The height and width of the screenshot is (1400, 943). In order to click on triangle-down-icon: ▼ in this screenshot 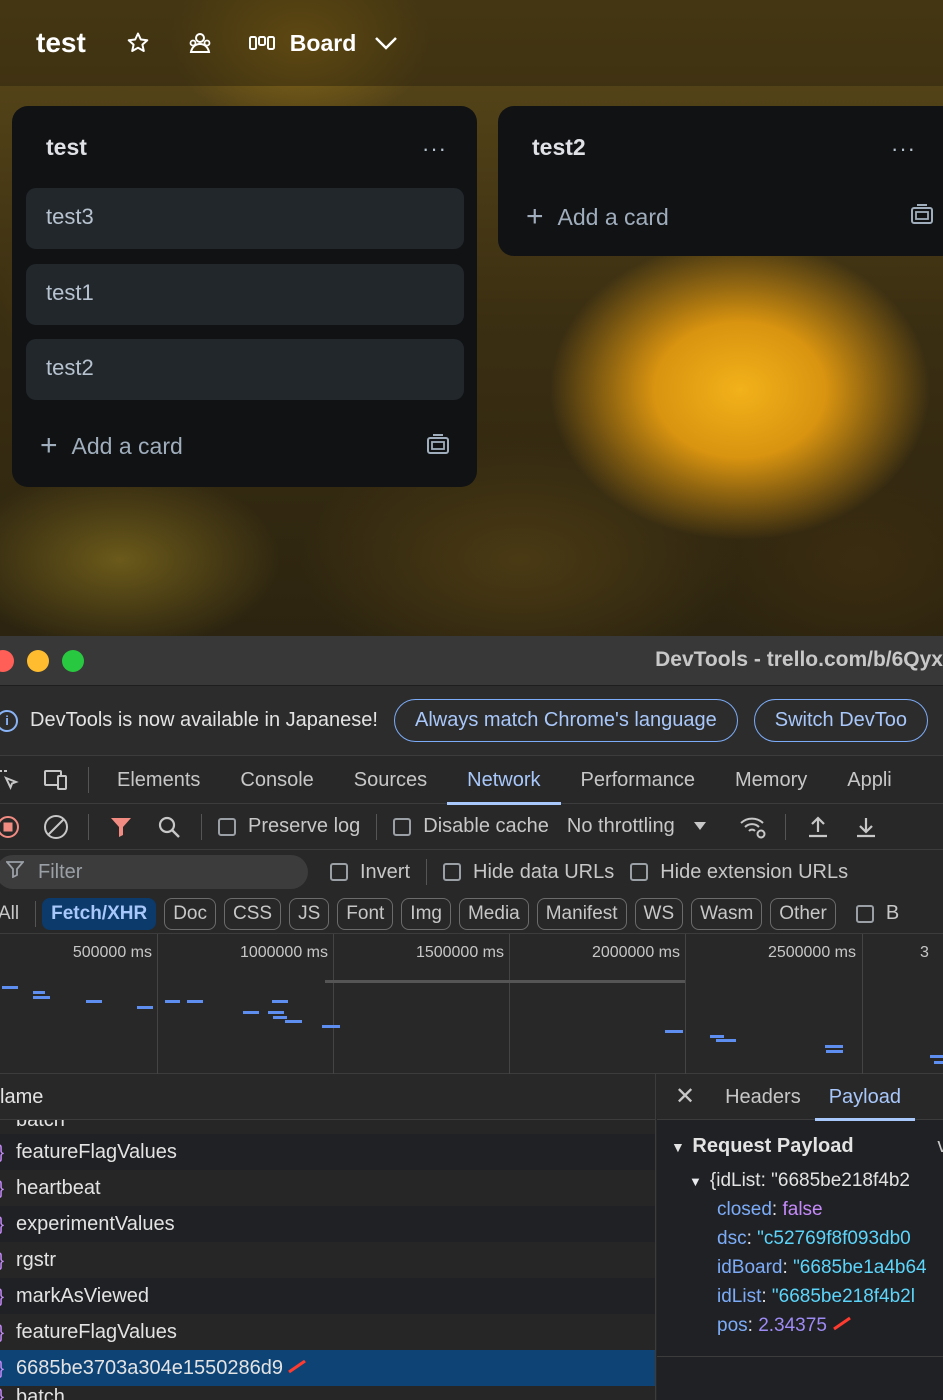, I will do `click(678, 1146)`.